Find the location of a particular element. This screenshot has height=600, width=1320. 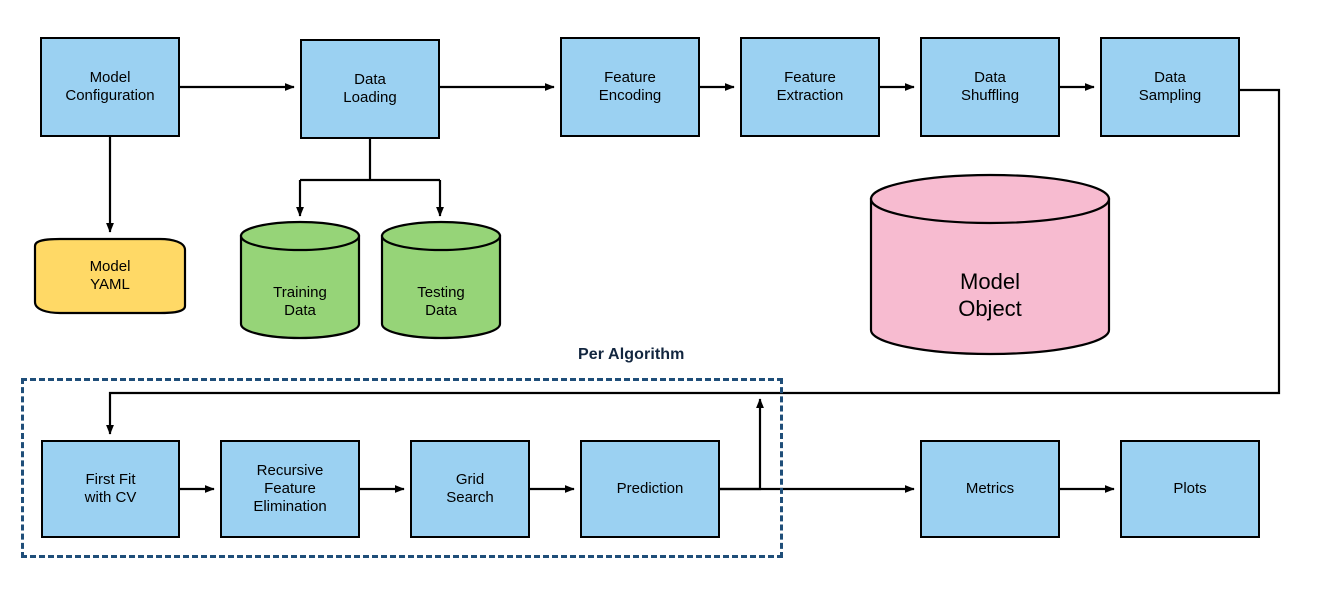

node-recursive-feature-elimination: Recursive Feature Elimination is located at coordinates (290, 489).